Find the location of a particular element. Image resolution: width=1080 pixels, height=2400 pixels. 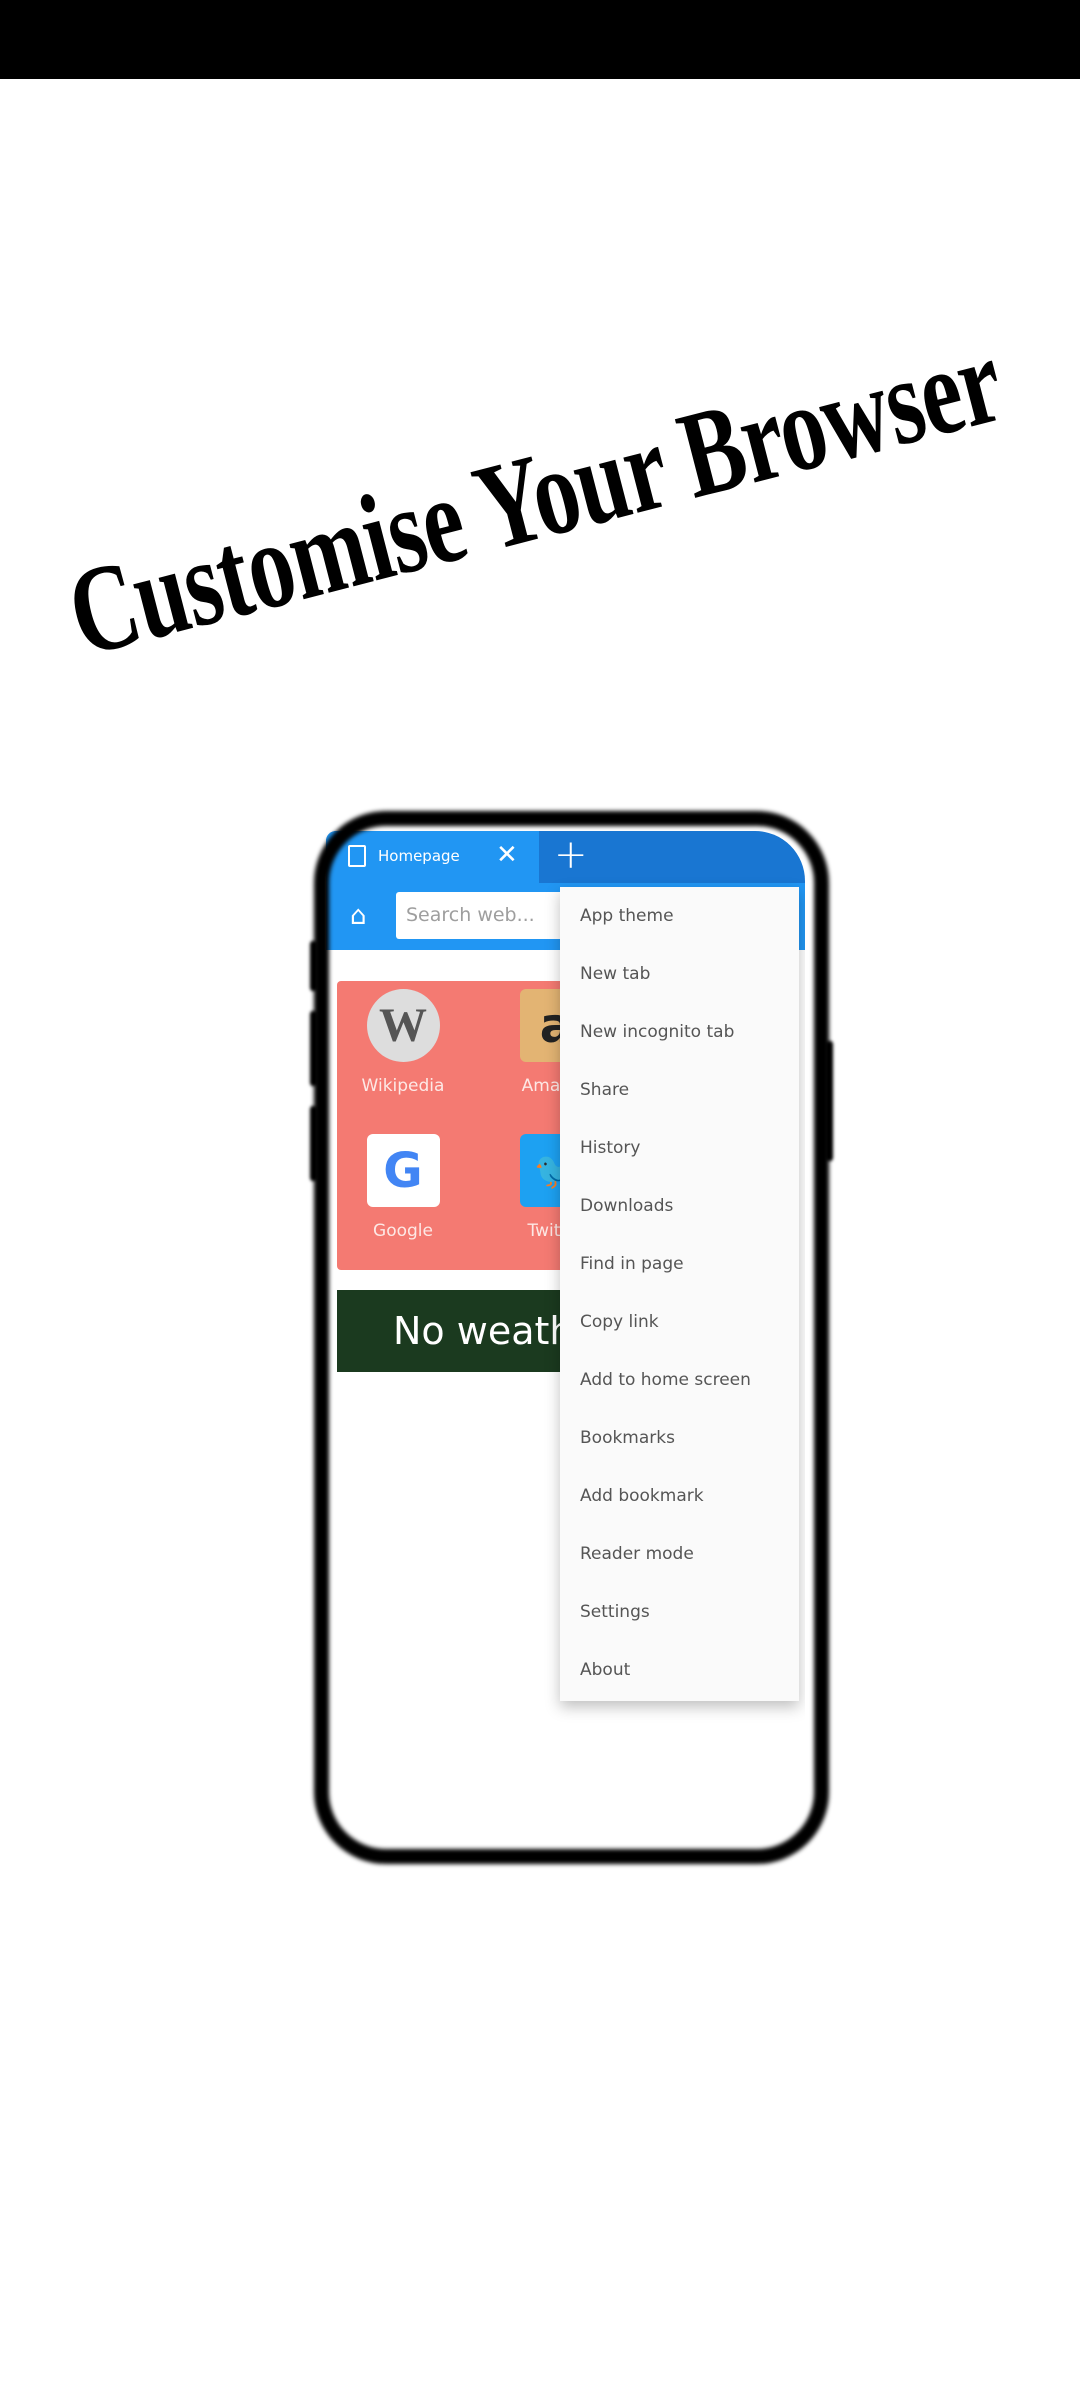

headline: Customise Your Browser is located at coordinates (535, 496).